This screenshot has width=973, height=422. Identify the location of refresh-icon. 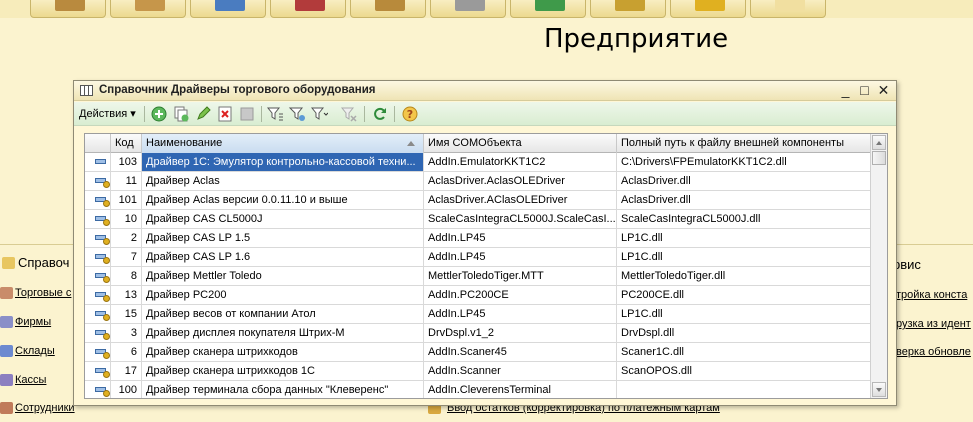
(380, 114).